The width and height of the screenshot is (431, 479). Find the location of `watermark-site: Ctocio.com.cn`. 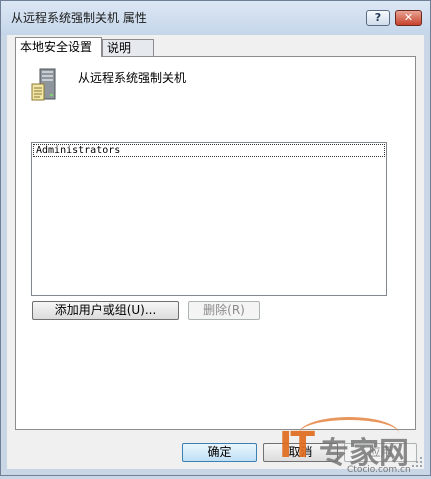

watermark-site: Ctocio.com.cn is located at coordinates (379, 470).